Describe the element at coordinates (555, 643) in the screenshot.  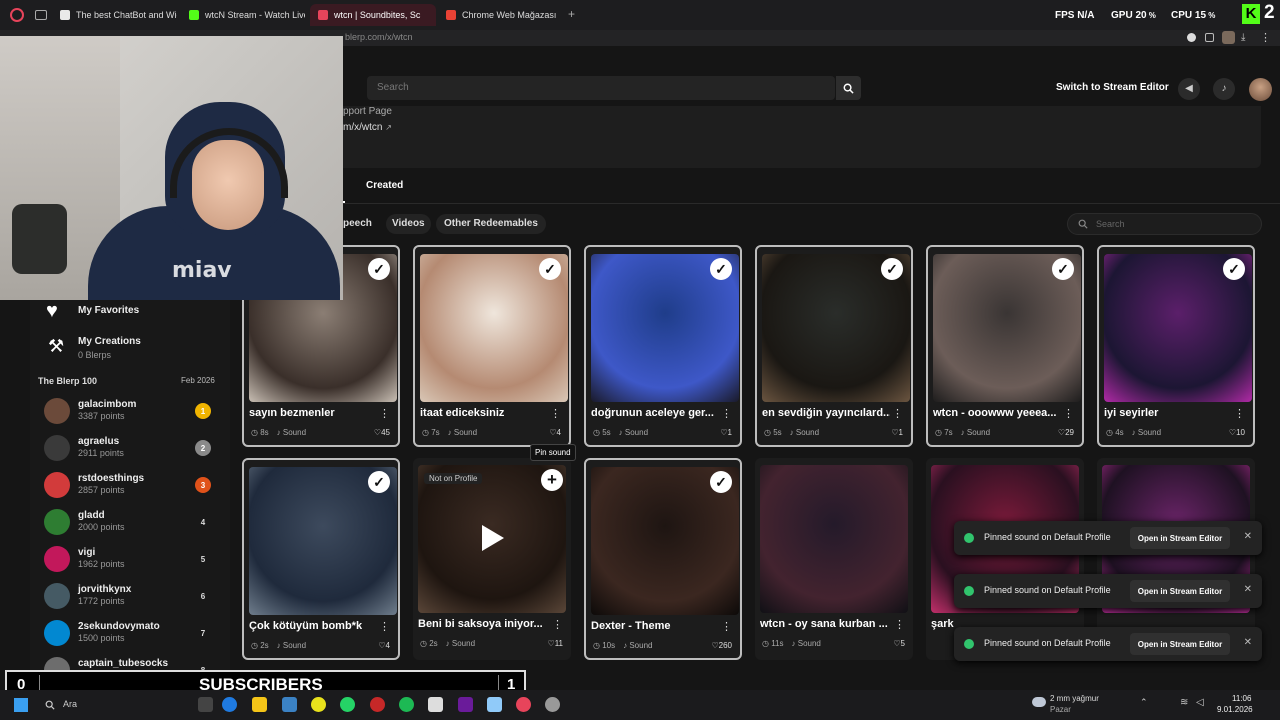
I see `heart-icon: ♡11` at that location.